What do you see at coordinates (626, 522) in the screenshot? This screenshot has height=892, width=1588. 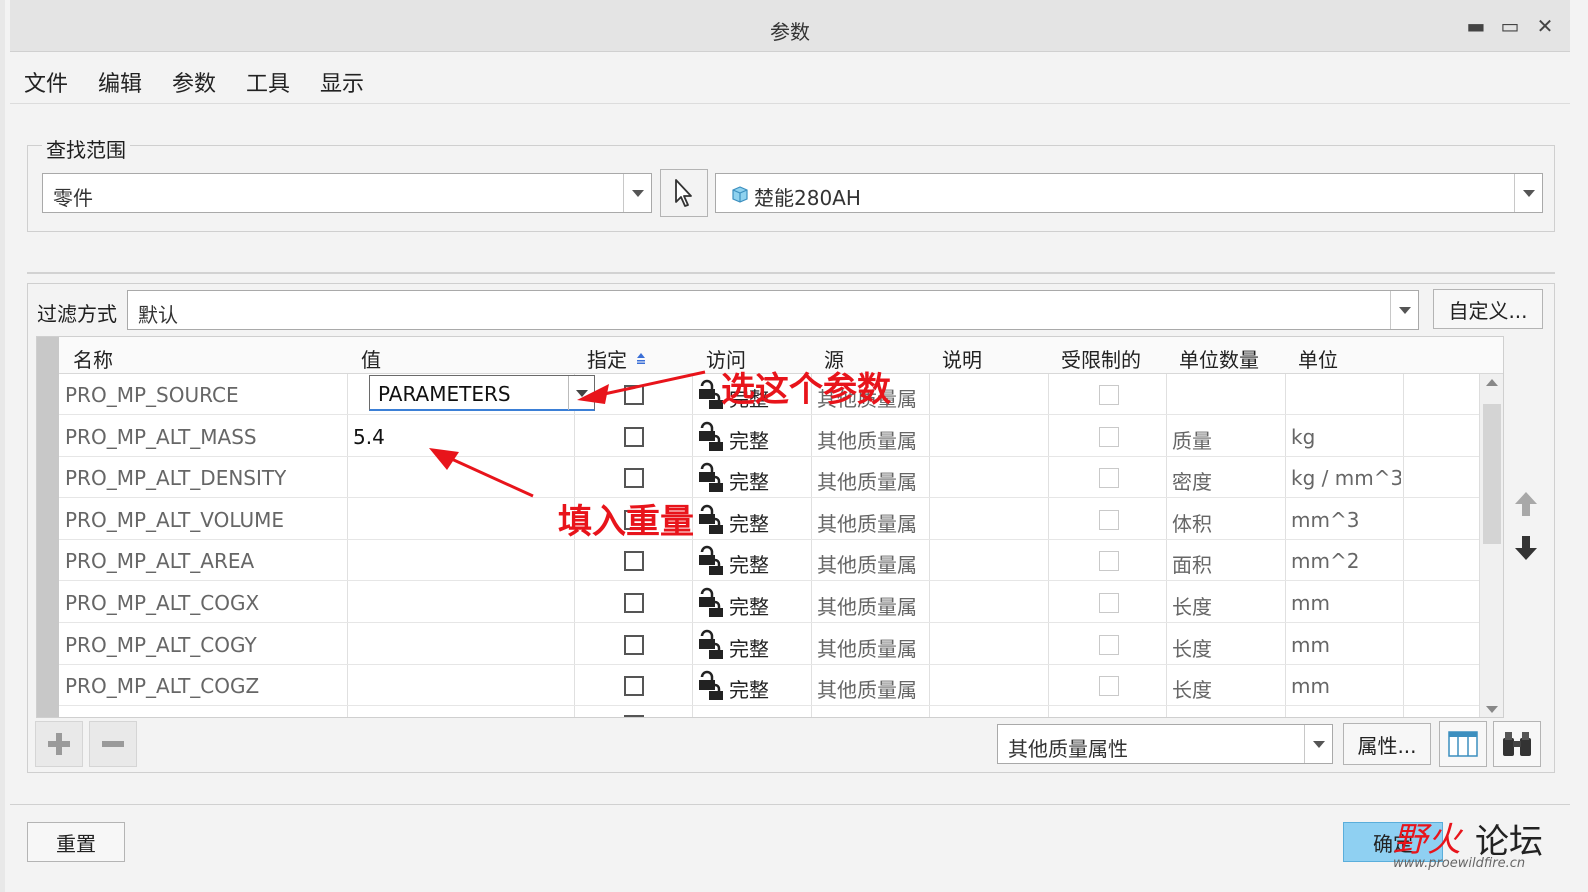 I see `annotation-fill-weight: 填入重量` at bounding box center [626, 522].